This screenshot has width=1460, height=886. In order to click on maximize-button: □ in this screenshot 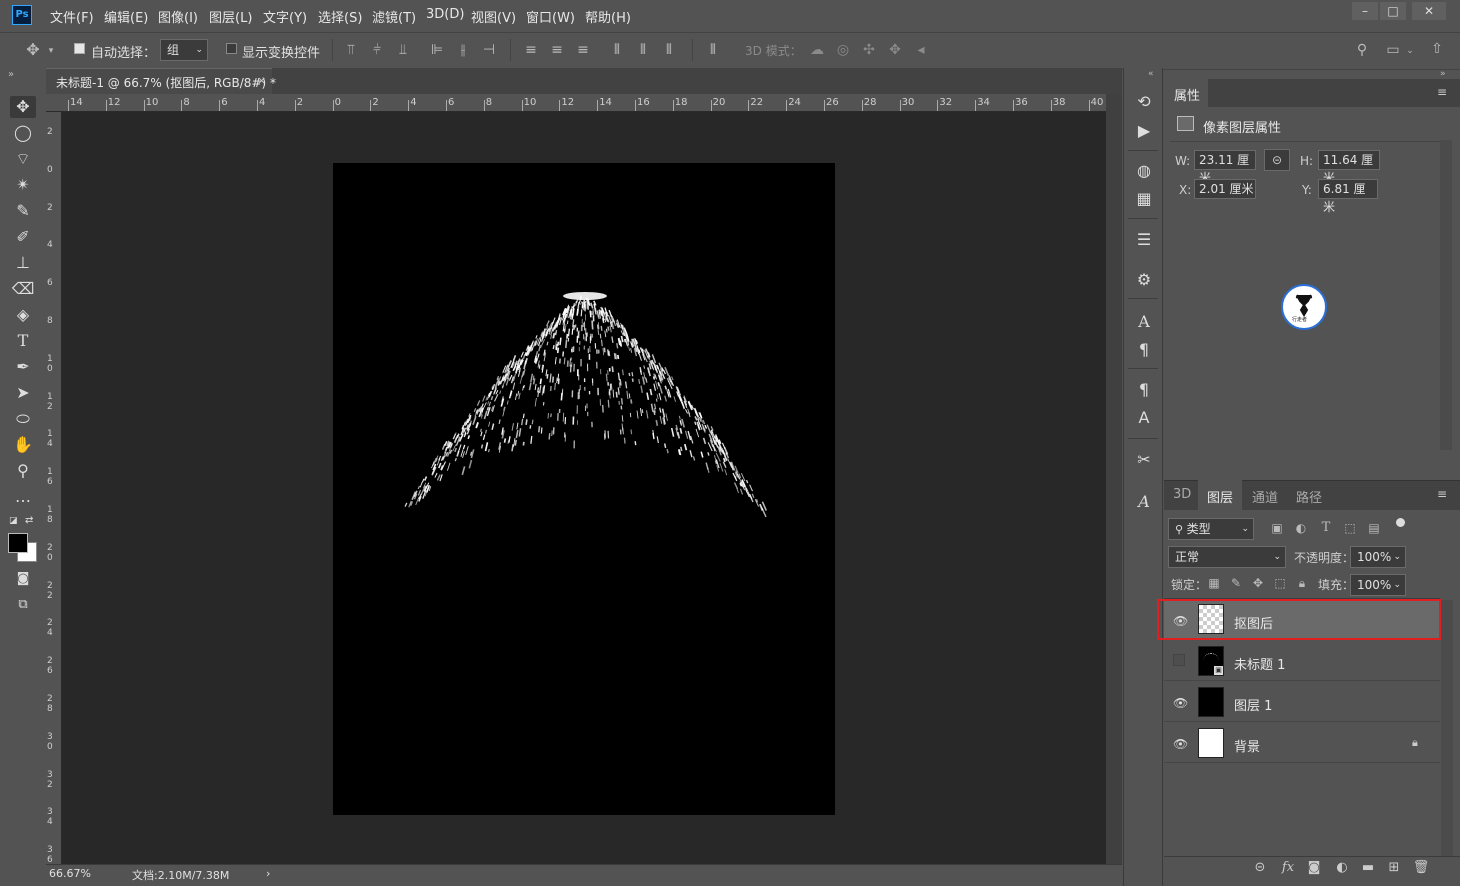, I will do `click(1393, 11)`.